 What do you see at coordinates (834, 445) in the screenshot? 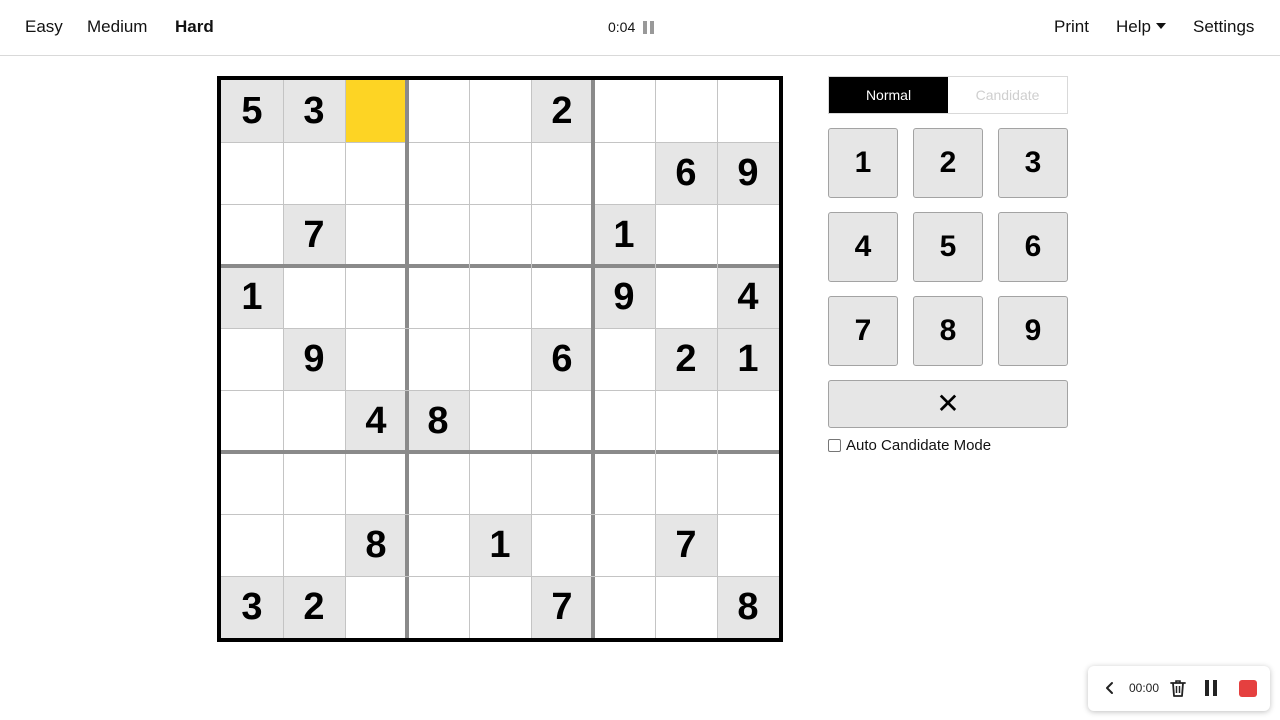
I see `auto-candidate-checkbox` at bounding box center [834, 445].